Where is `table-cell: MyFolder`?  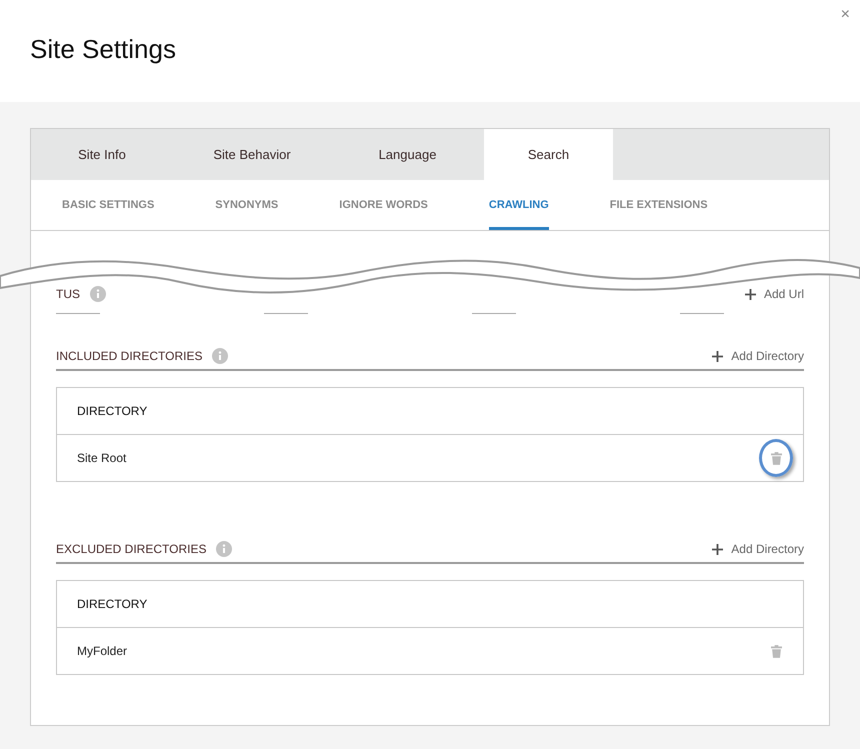
table-cell: MyFolder is located at coordinates (102, 651).